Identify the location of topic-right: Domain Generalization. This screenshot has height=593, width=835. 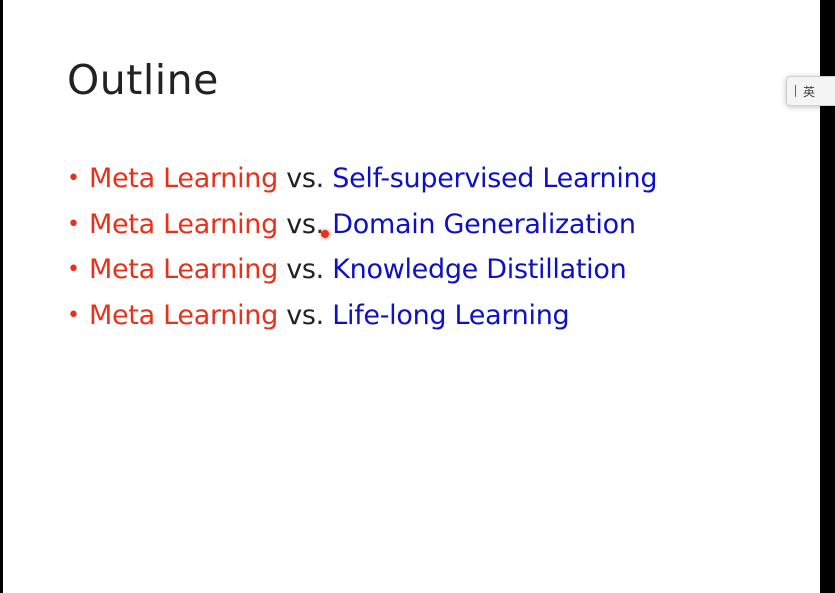
(484, 224).